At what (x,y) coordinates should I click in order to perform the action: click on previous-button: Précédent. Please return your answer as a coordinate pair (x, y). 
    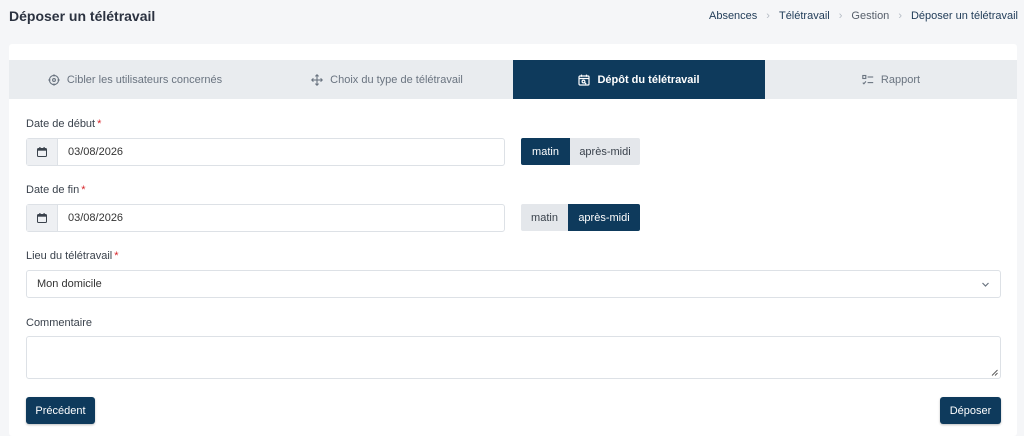
    Looking at the image, I should click on (60, 410).